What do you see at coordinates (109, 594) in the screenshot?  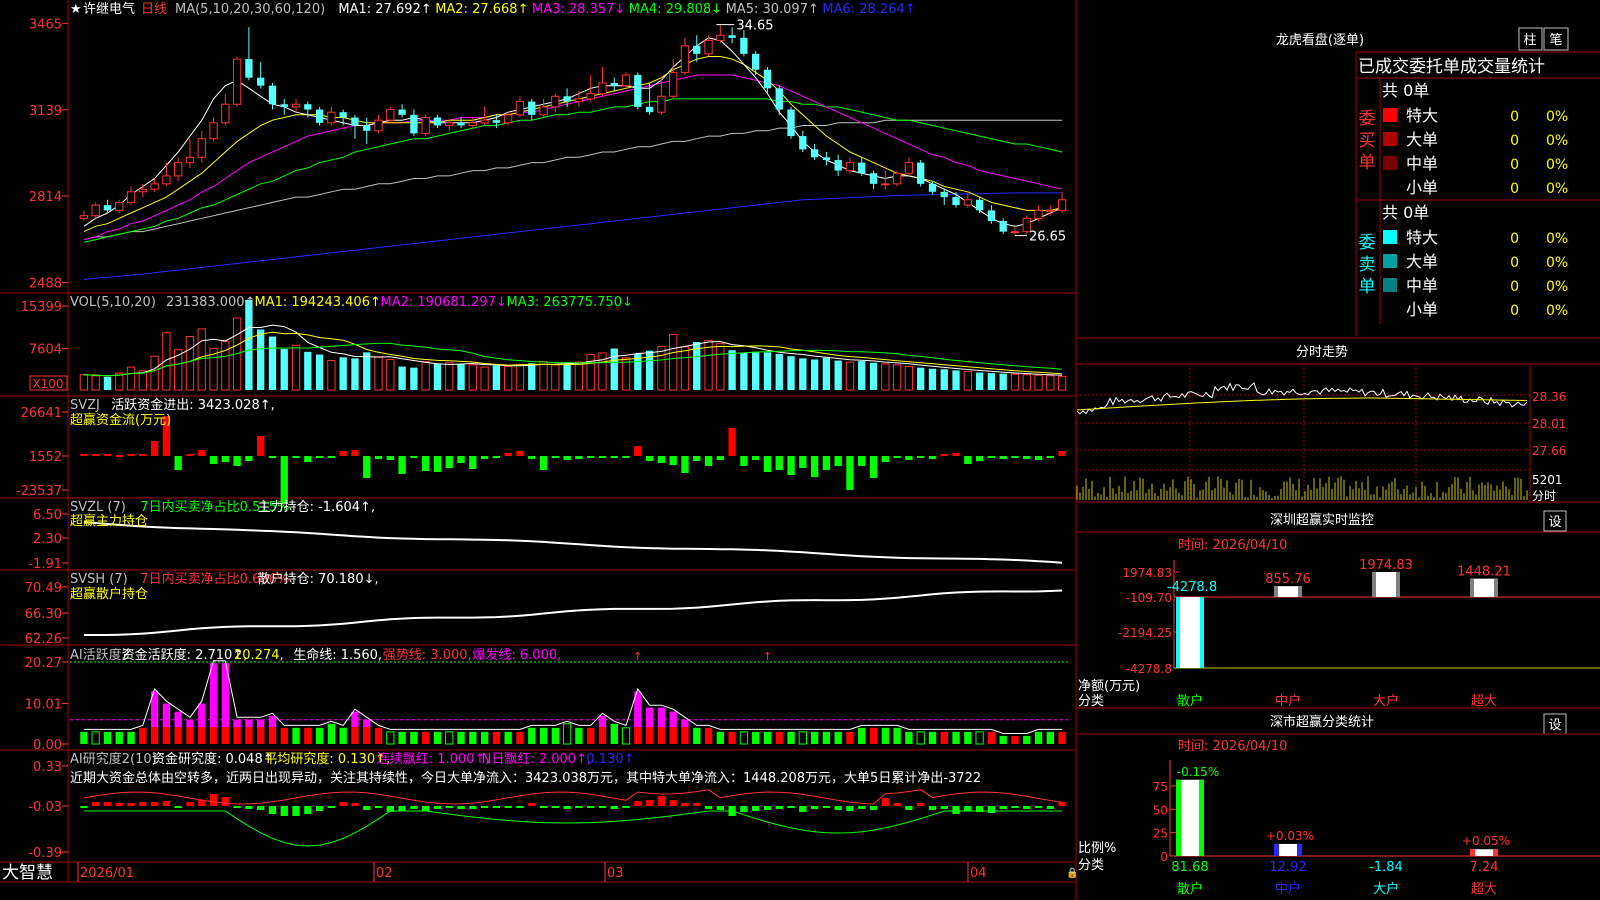 I see `svsh-sub: 超赢散户持仓` at bounding box center [109, 594].